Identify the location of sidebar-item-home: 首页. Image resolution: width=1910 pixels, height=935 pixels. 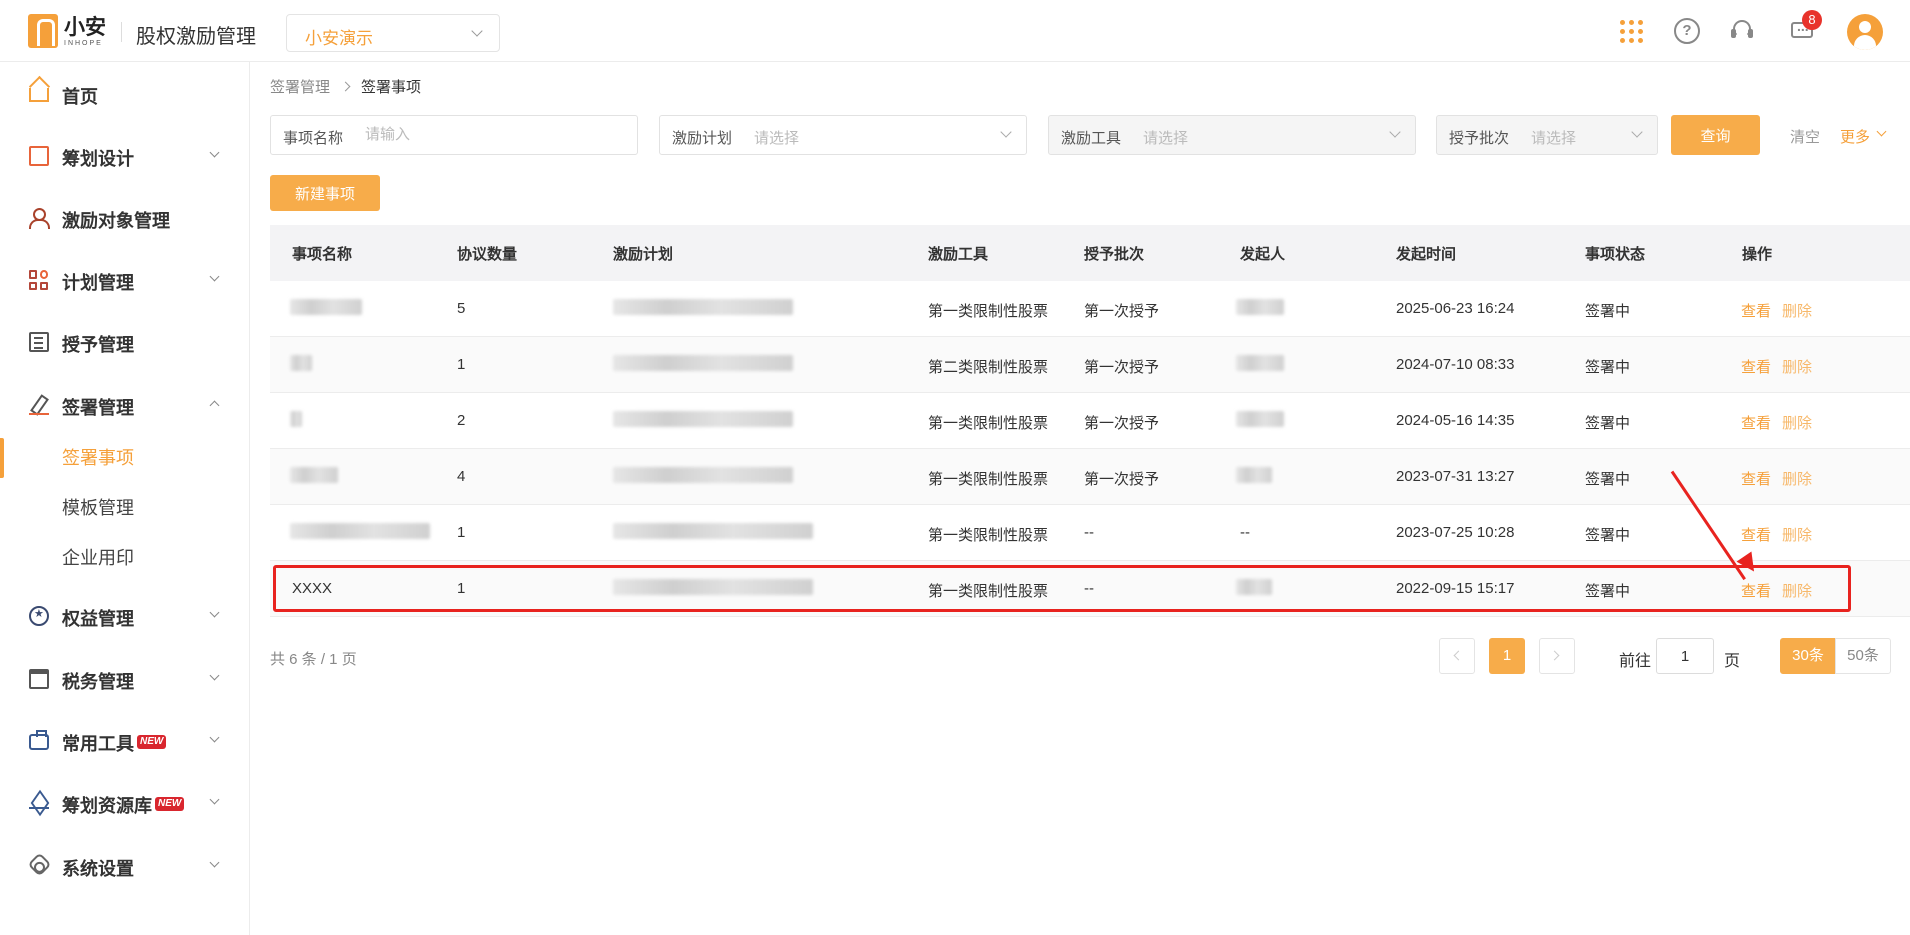
(125, 94).